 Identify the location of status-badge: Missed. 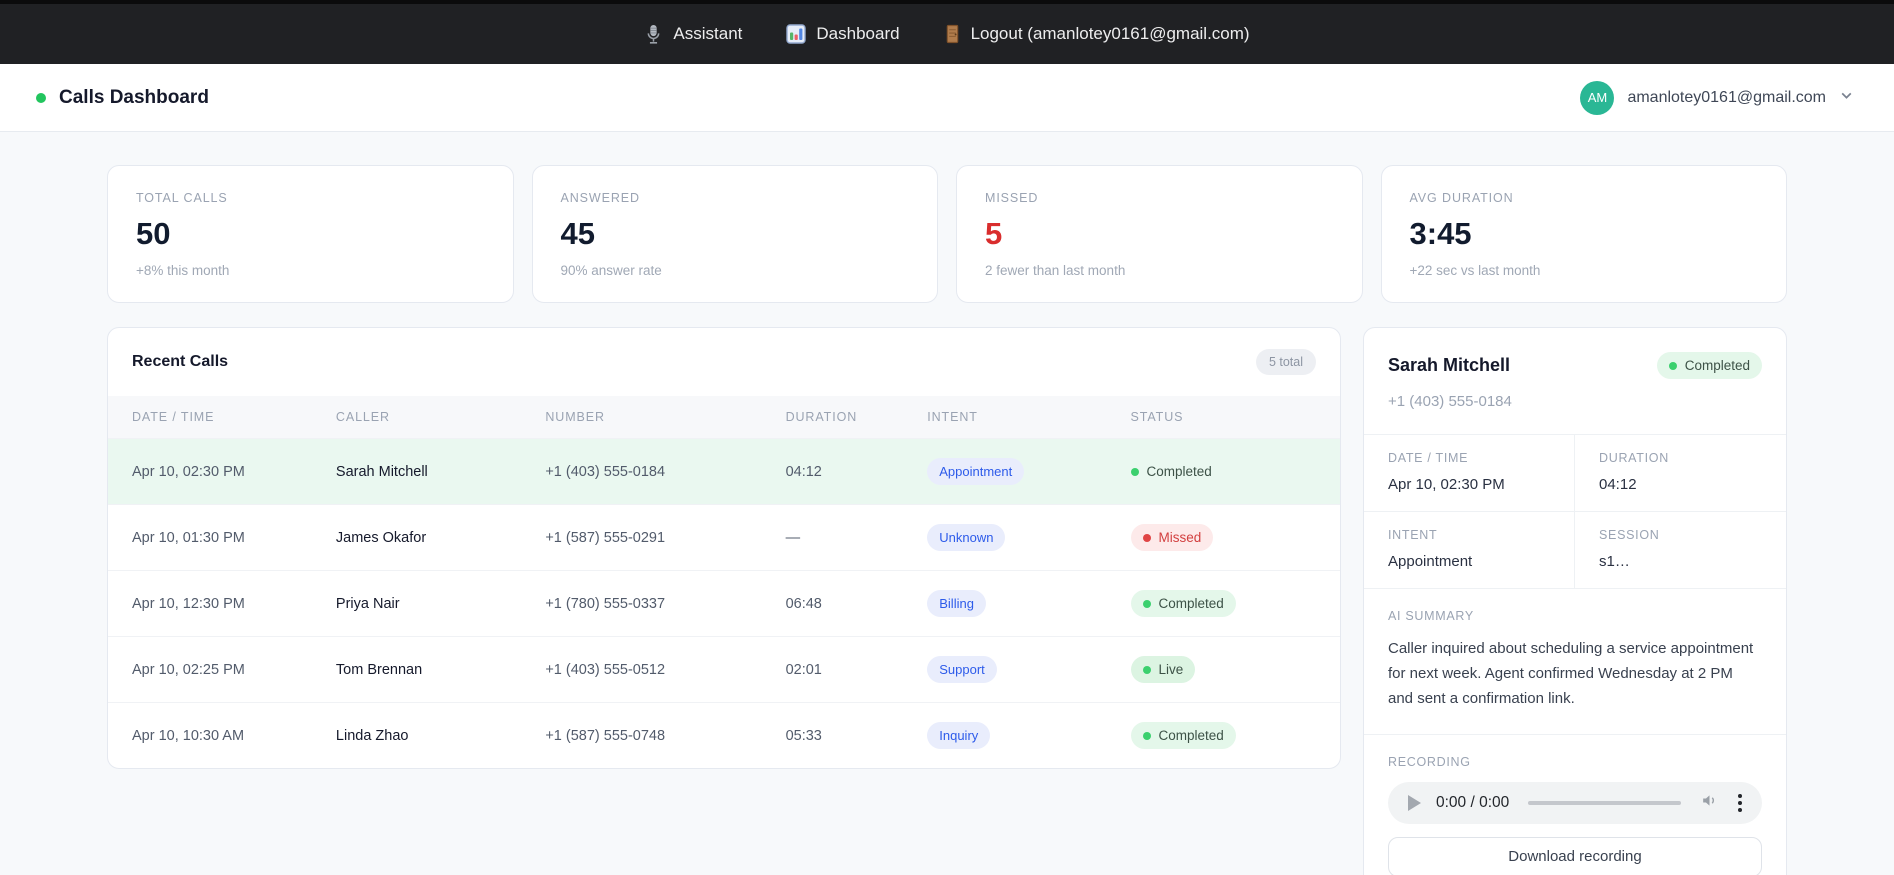
(1172, 537).